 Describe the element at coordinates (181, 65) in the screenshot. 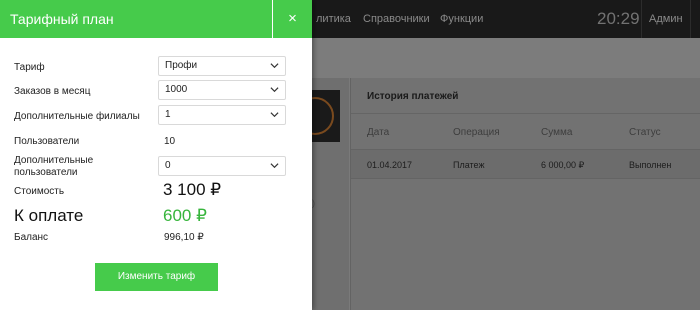

I see `tariff-select-value: Профи` at that location.